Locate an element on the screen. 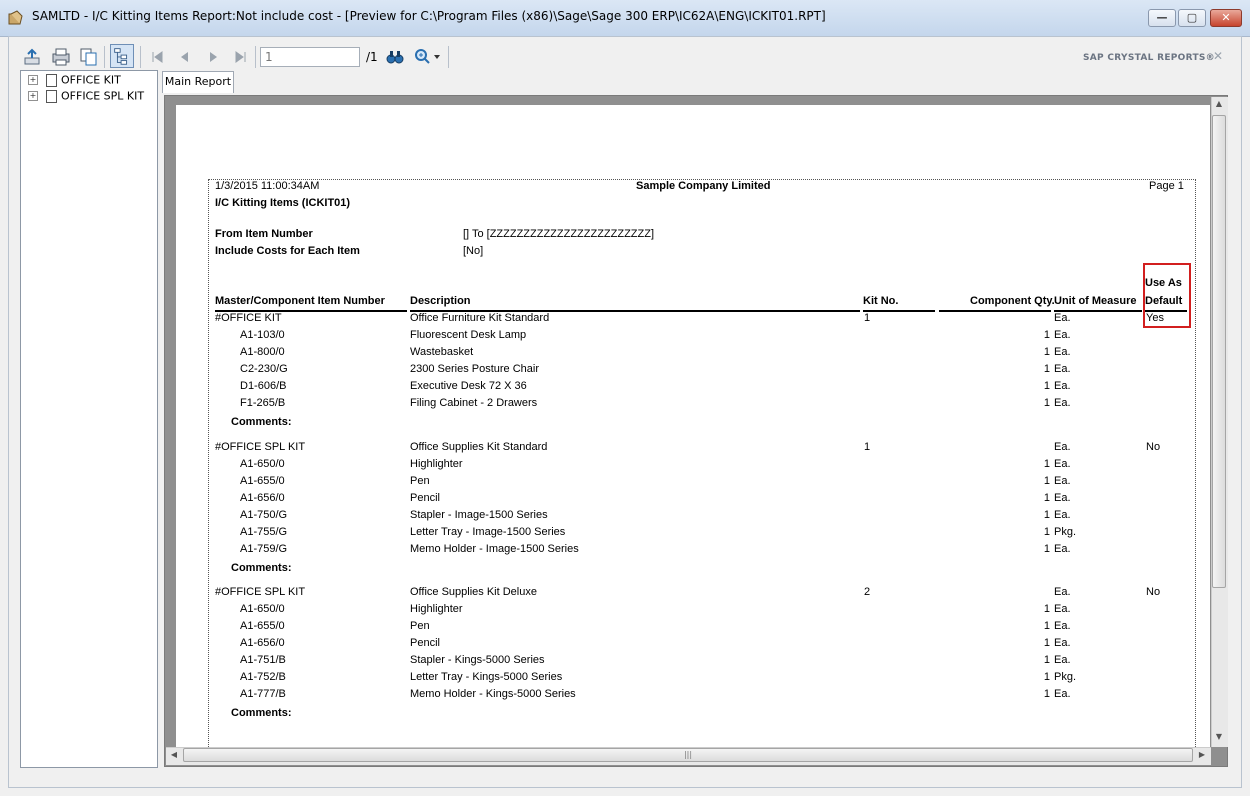 This screenshot has width=1250, height=796. copy-icon is located at coordinates (89, 57).